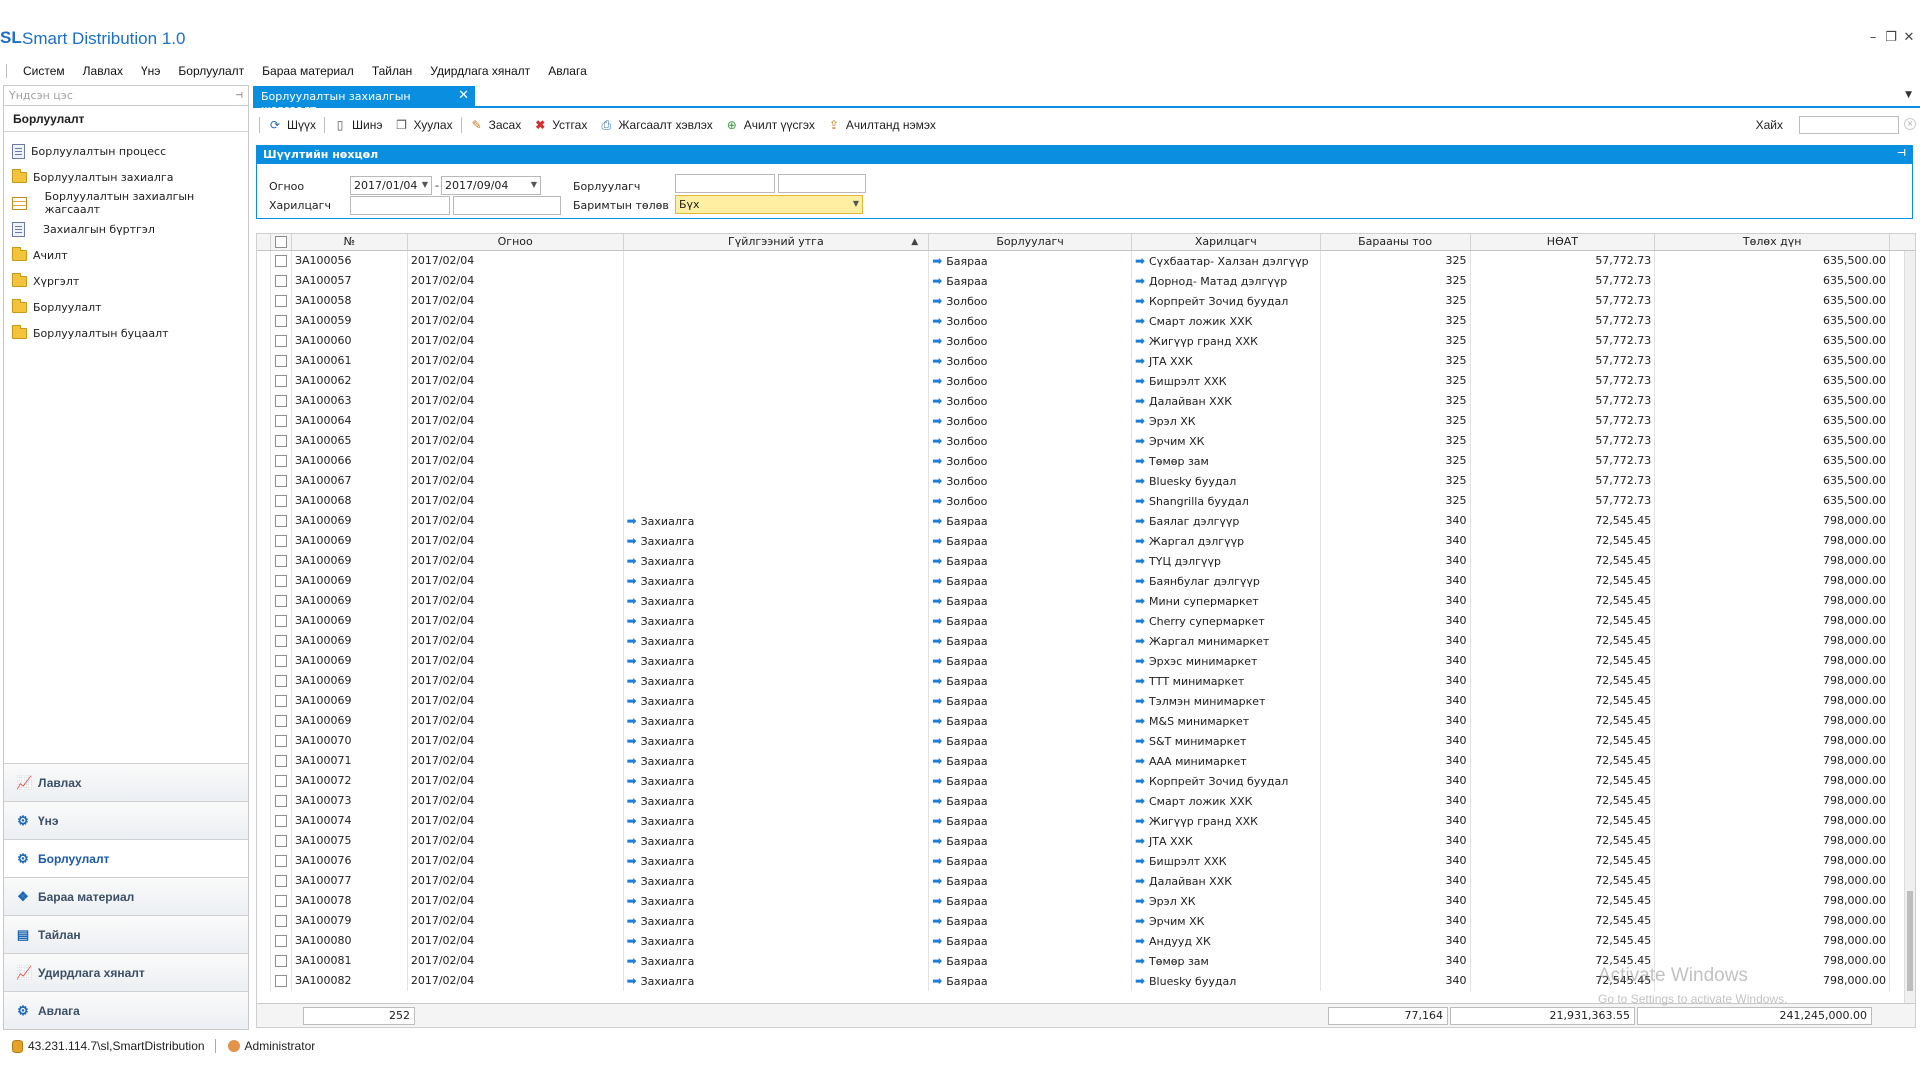 Image resolution: width=1920 pixels, height=1080 pixels. I want to click on pin-icon: ⊣, so click(239, 96).